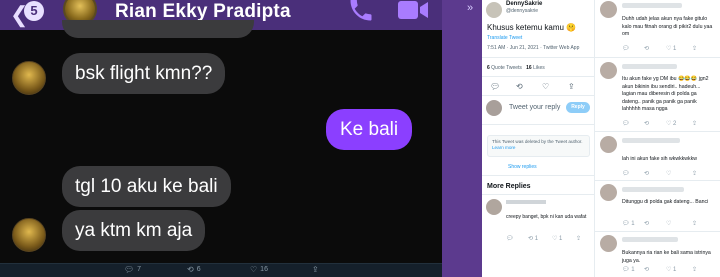 Image resolution: width=720 pixels, height=277 pixels. I want to click on reply-button: Reply, so click(578, 107).